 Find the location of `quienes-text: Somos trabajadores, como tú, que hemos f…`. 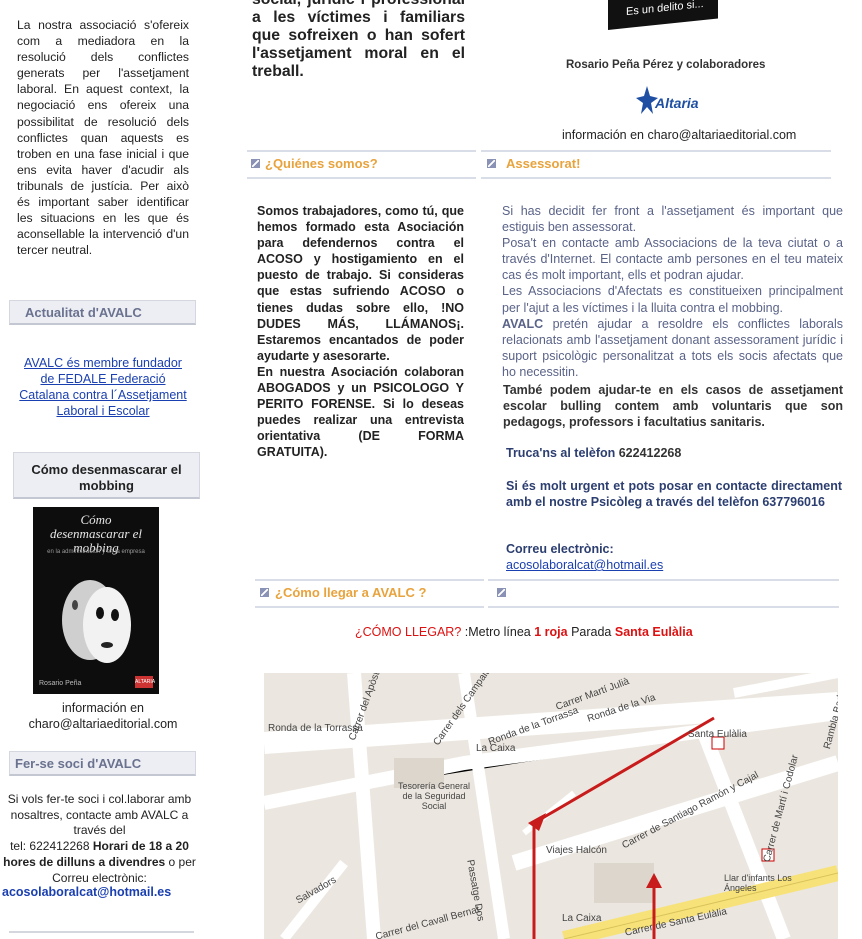

quienes-text: Somos trabajadores, como tú, que hemos f… is located at coordinates (360, 332).